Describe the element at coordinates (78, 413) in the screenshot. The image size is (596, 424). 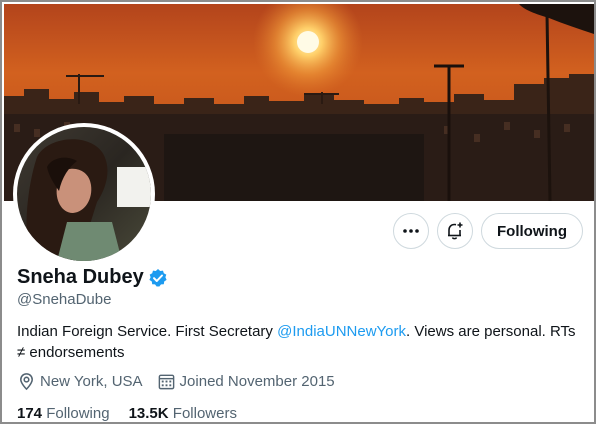
I see `following-label: Following` at that location.